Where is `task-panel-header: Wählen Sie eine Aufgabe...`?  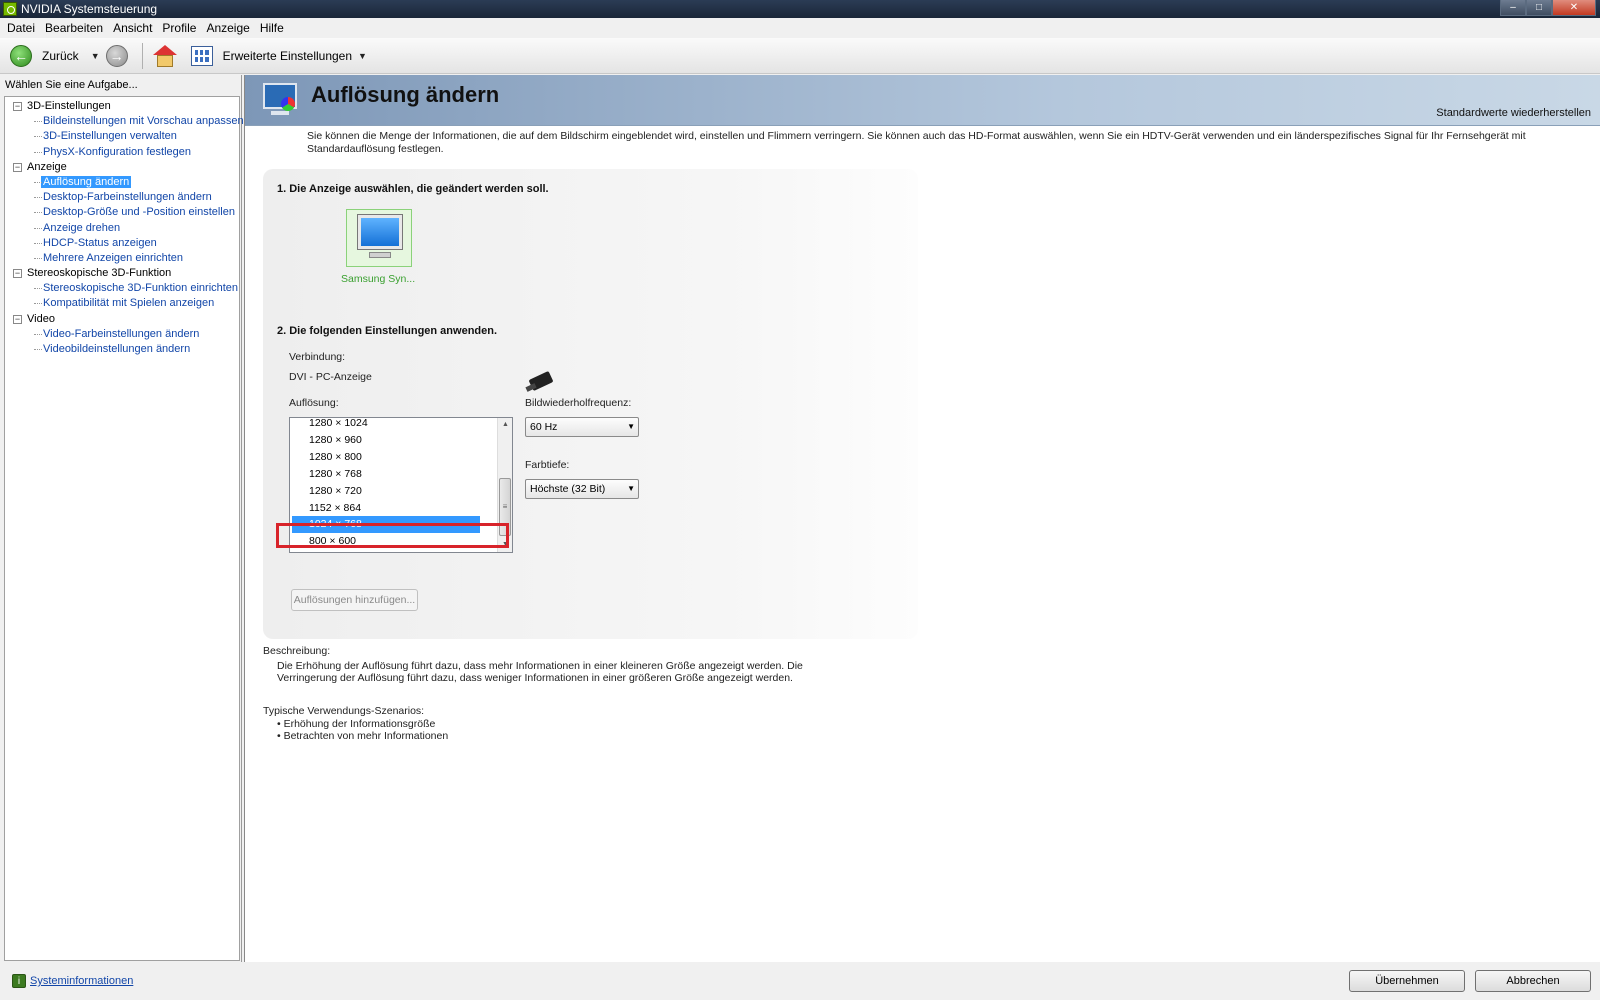 task-panel-header: Wählen Sie eine Aufgabe... is located at coordinates (71, 85).